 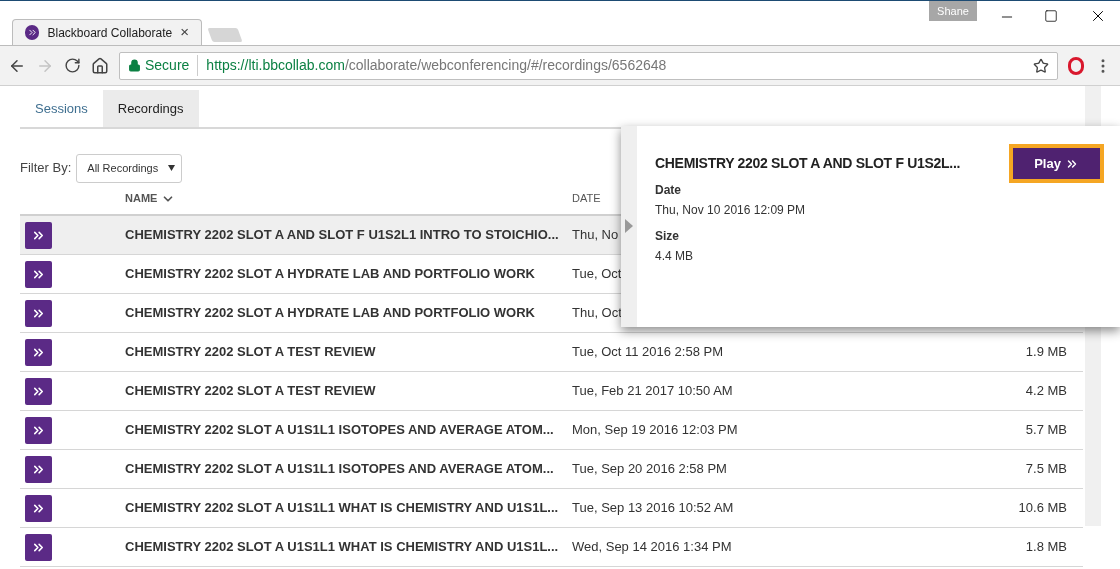 I want to click on recording-date: Tue, Sep 20 2016 2:58 PM, so click(x=649, y=469).